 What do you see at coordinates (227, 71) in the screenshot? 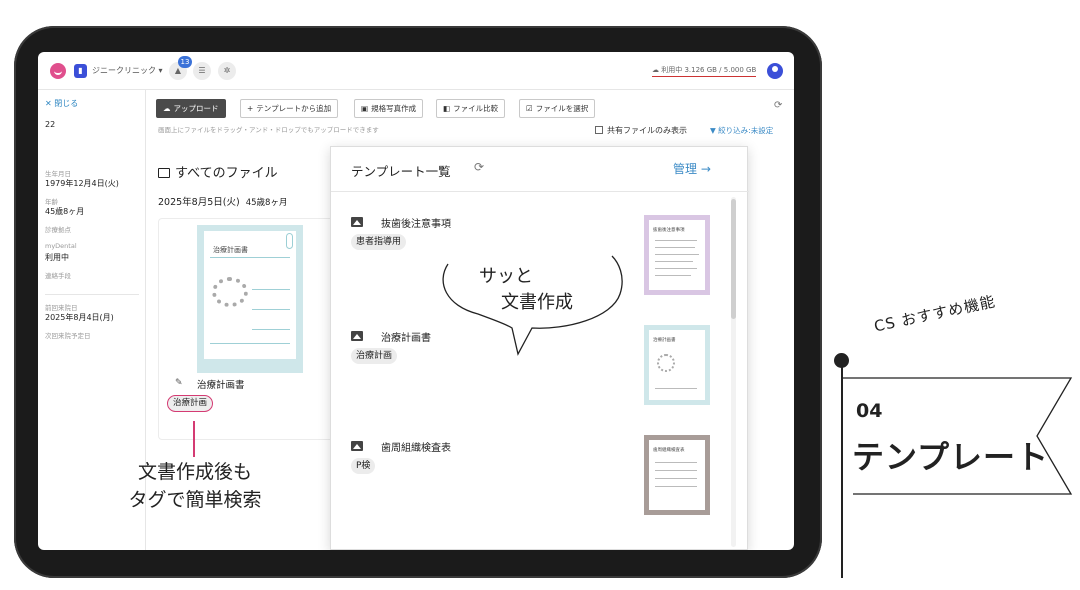
I see `gear-icon: ✲` at bounding box center [227, 71].